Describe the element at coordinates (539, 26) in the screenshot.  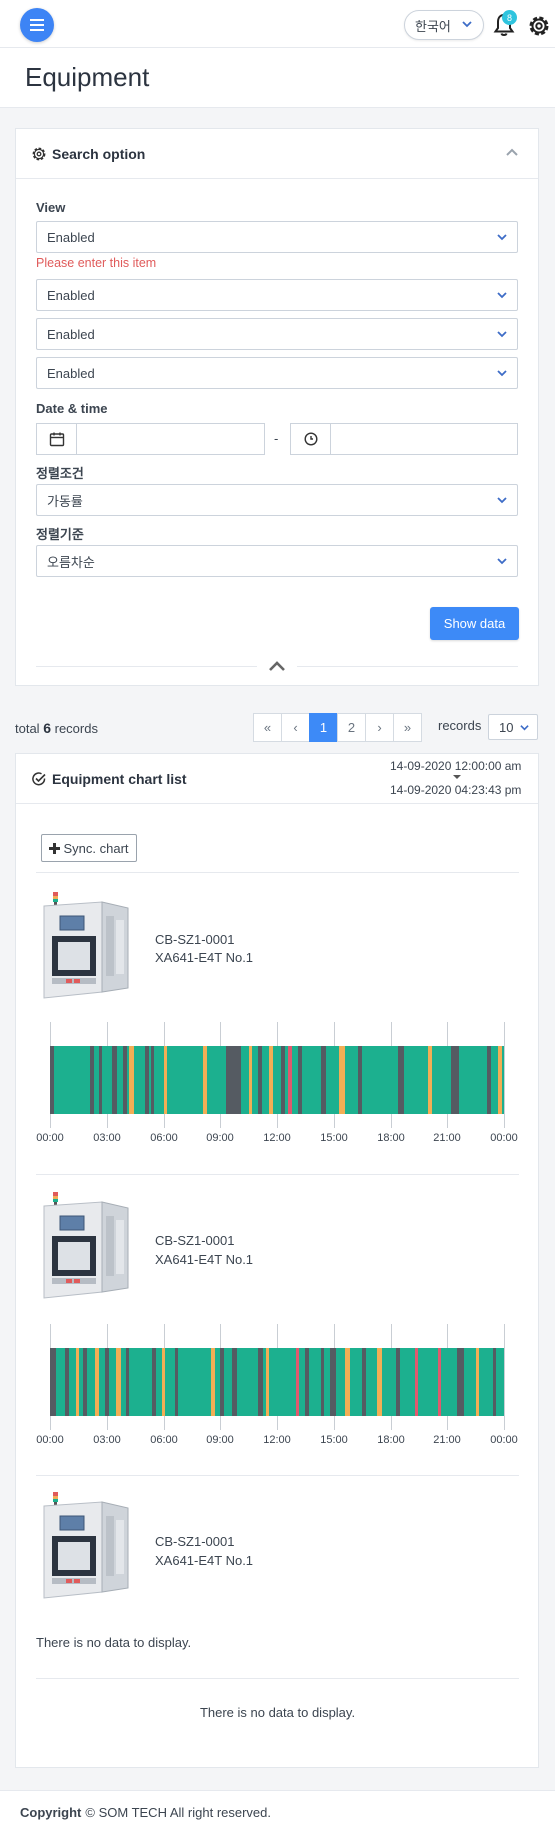
I see `settings-gear-icon` at that location.